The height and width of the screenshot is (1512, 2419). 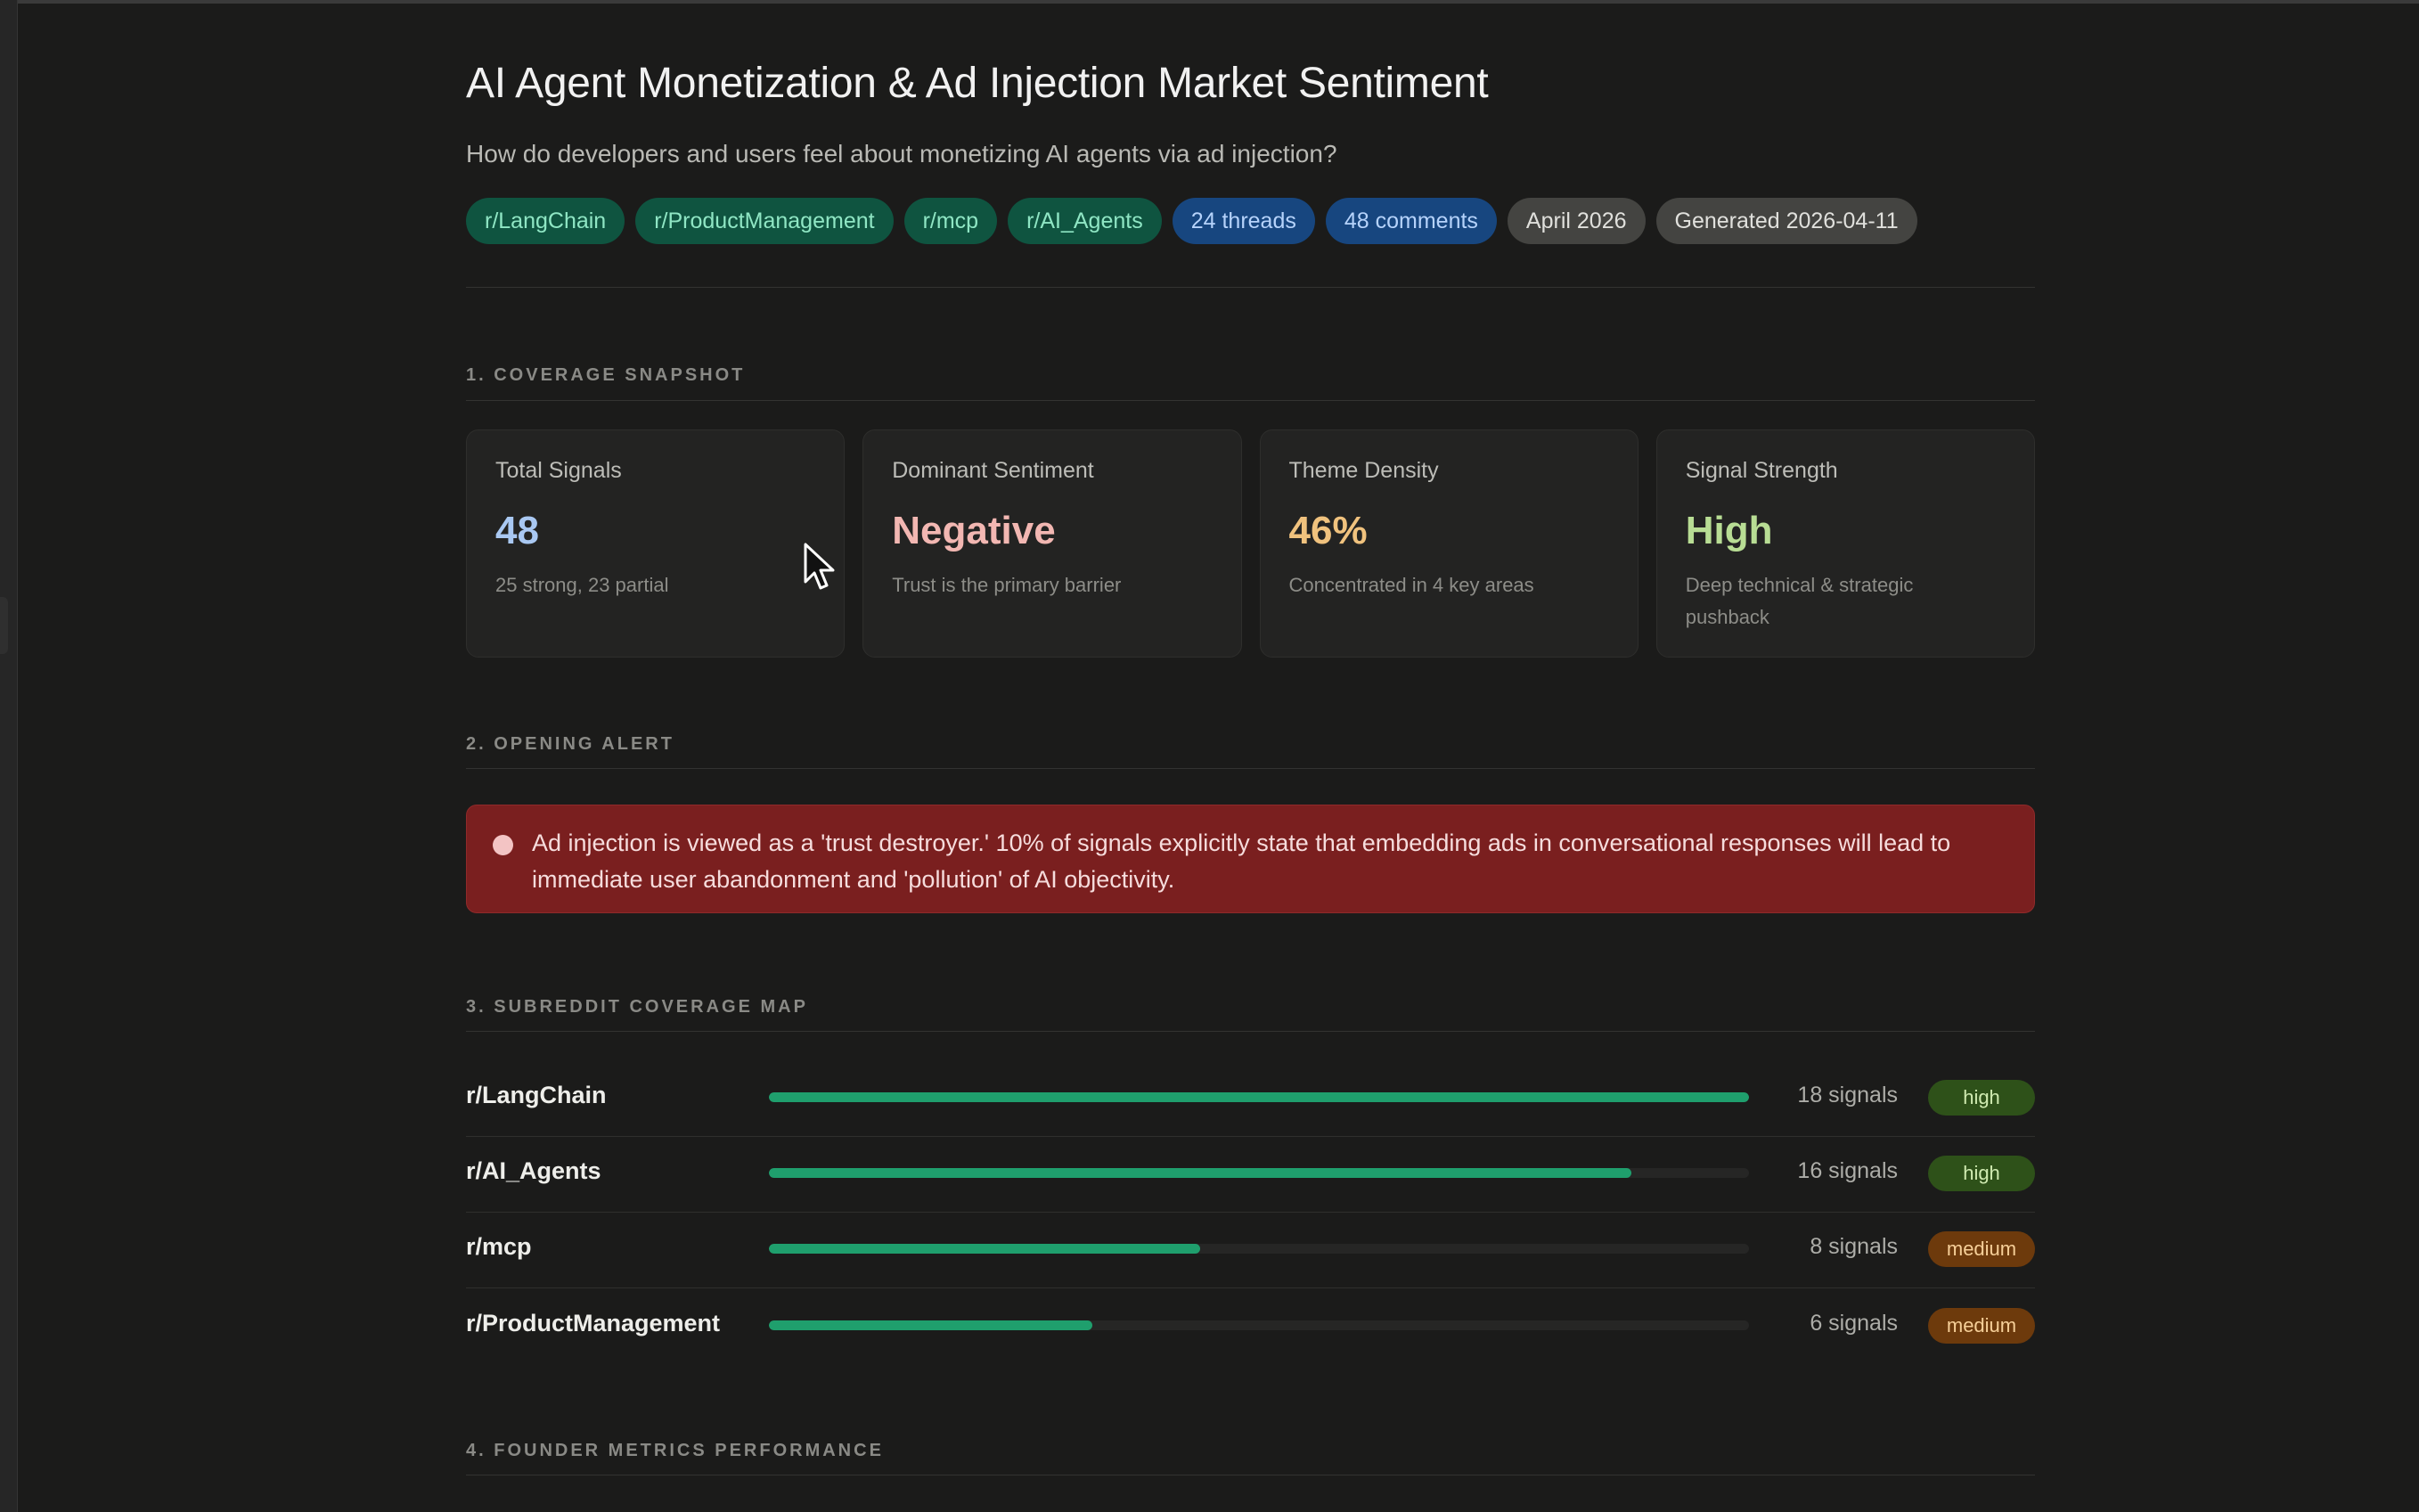 I want to click on coverage-signal-count: 8 signals, so click(x=1854, y=1246).